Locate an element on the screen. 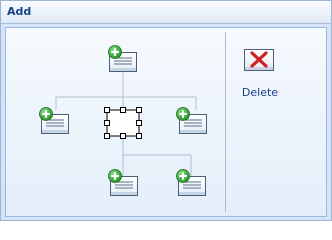 Image resolution: width=332 pixels, height=240 pixels. selected-node is located at coordinates (123, 123).